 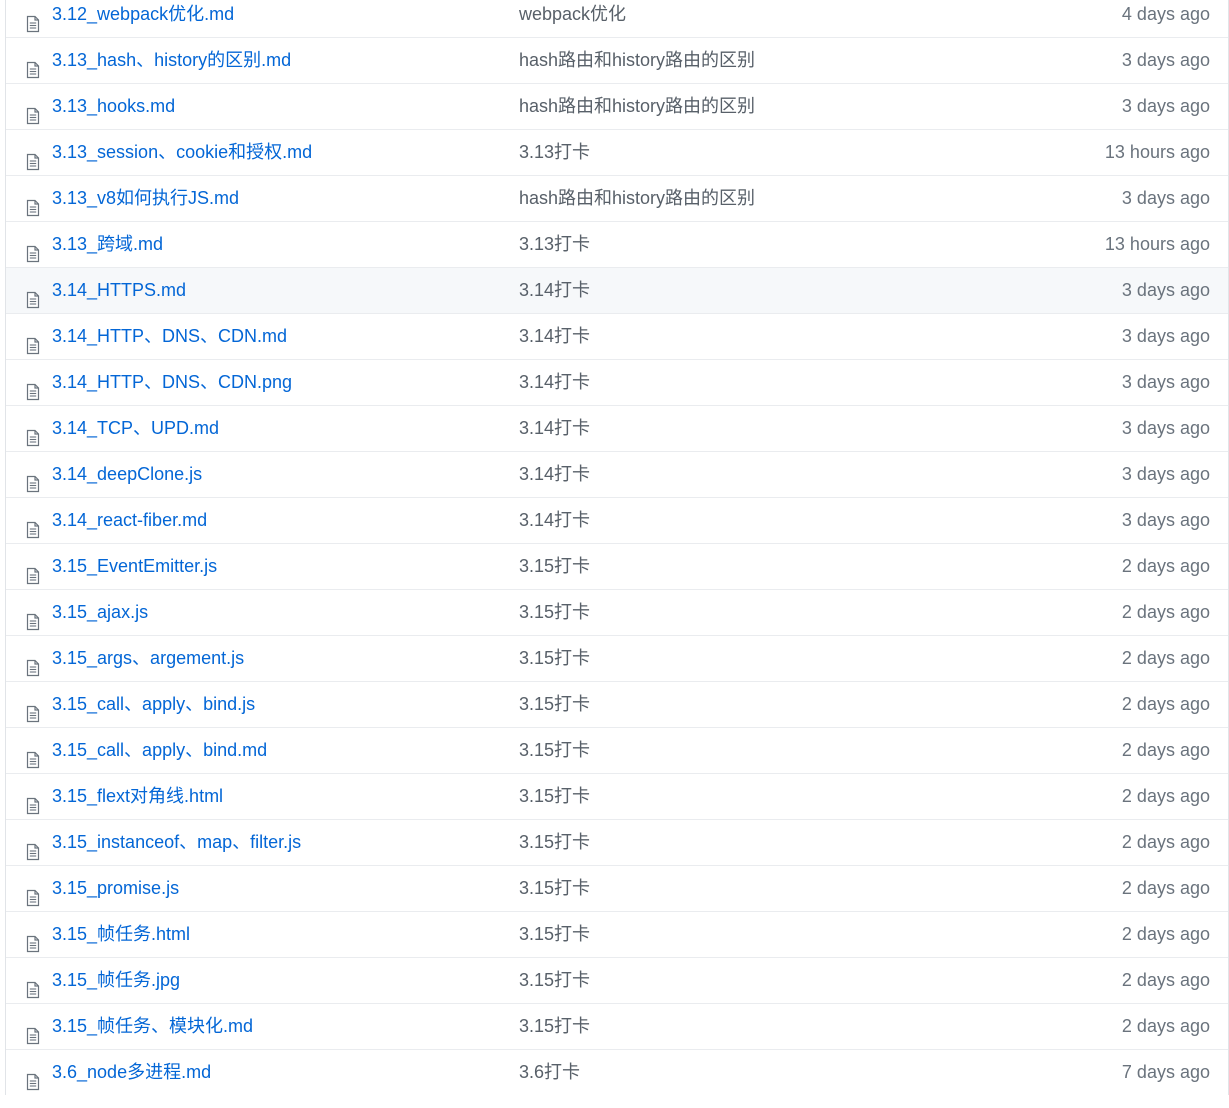 I want to click on file-row: 3.15_帧任务、模块化.md 3.15打卡 2 days ago, so click(x=617, y=1026).